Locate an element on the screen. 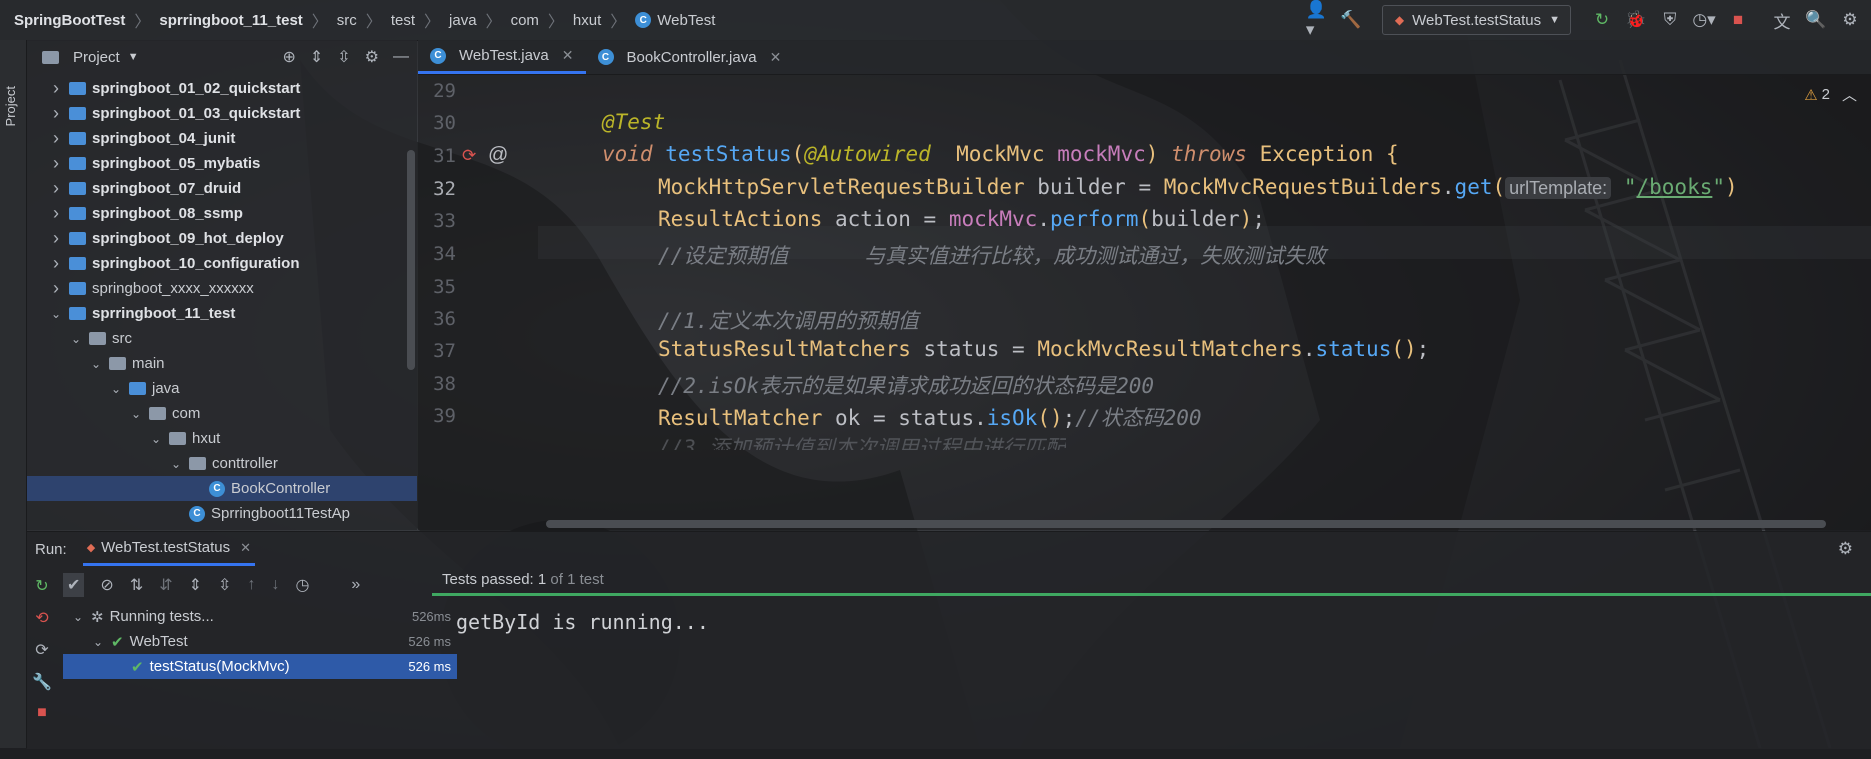 The height and width of the screenshot is (759, 1871). translate-icon: 文 is located at coordinates (1782, 20).